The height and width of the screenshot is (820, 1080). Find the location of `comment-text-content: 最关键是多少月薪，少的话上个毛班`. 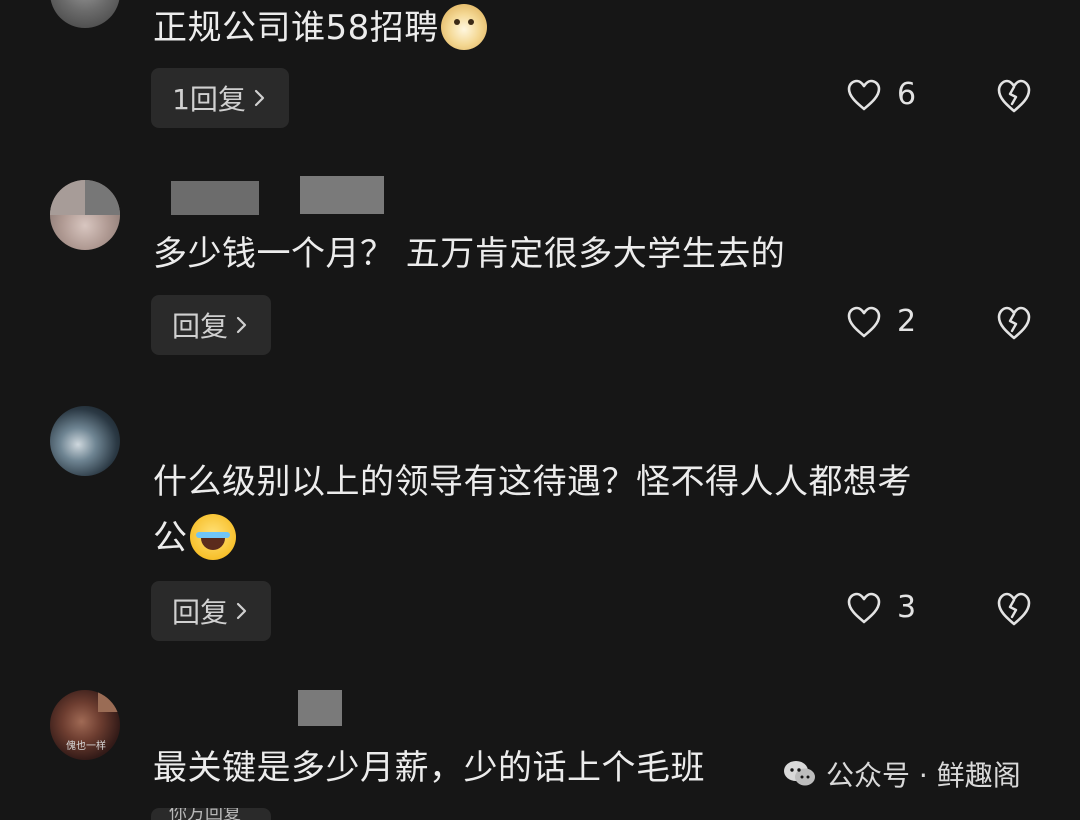

comment-text-content: 最关键是多少月薪，少的话上个毛班 is located at coordinates (429, 768).